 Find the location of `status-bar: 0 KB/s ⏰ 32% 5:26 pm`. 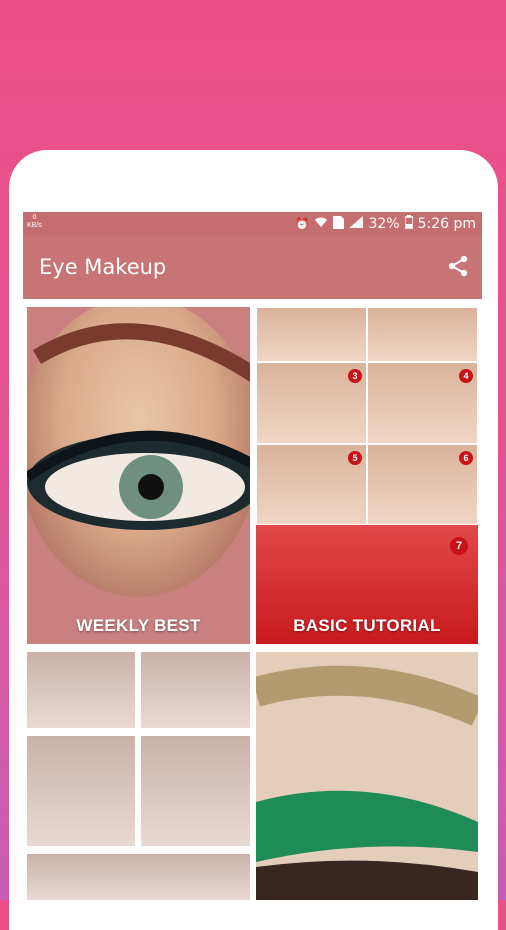

status-bar: 0 KB/s ⏰ 32% 5:26 pm is located at coordinates (252, 224).